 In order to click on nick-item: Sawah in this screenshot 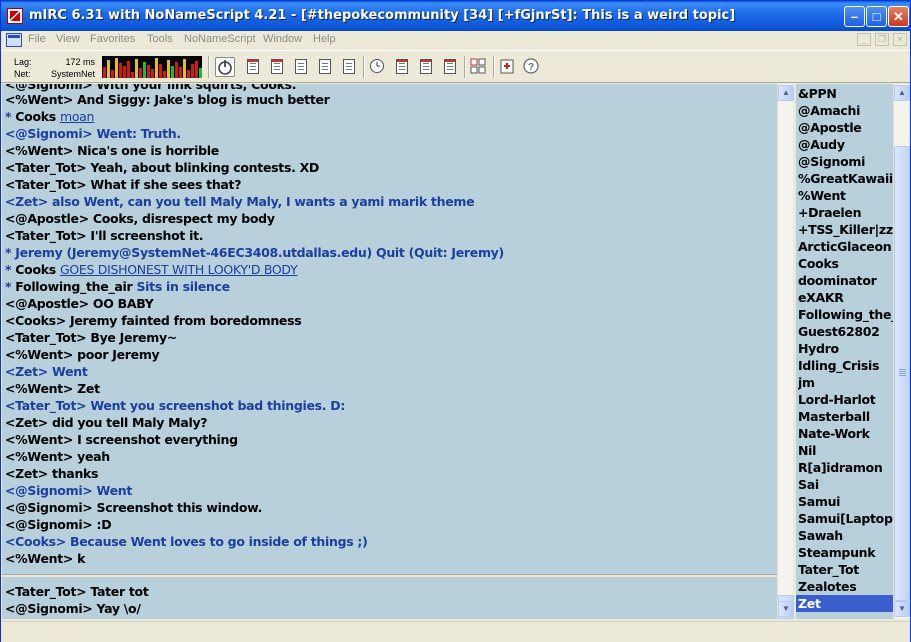, I will do `click(845, 535)`.